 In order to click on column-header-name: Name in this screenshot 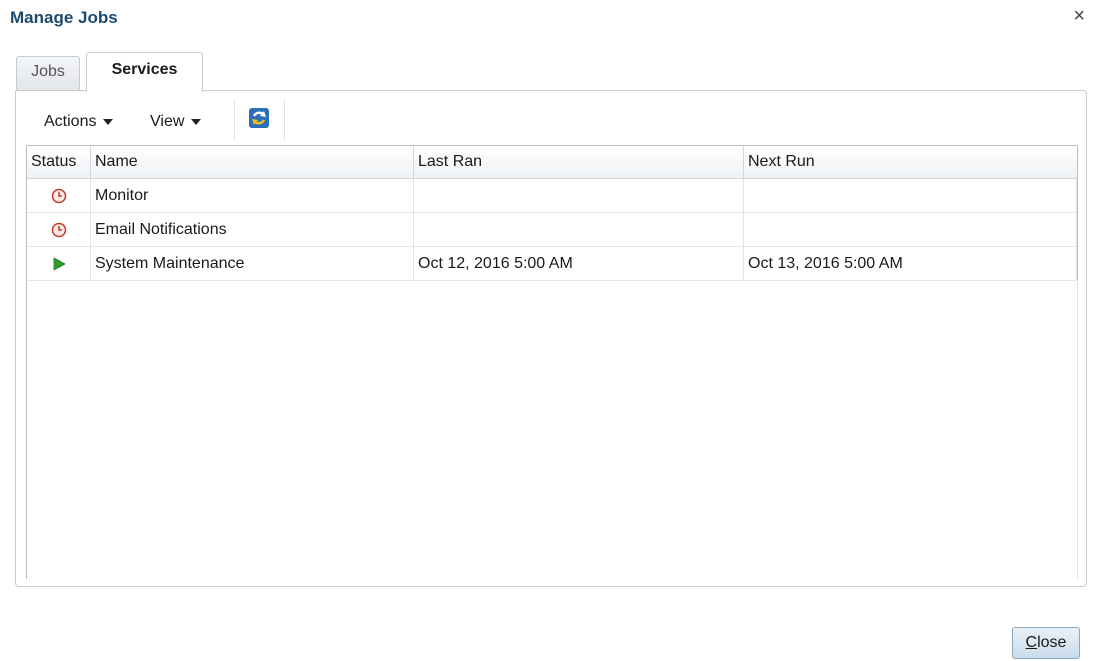, I will do `click(252, 162)`.